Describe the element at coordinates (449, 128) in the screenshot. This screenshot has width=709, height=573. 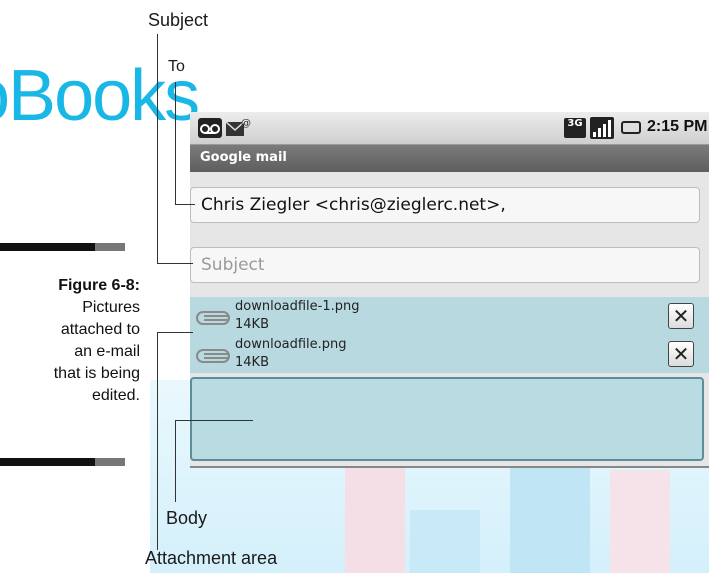
I see `status-bar: @ 3G 2:15 PM` at that location.